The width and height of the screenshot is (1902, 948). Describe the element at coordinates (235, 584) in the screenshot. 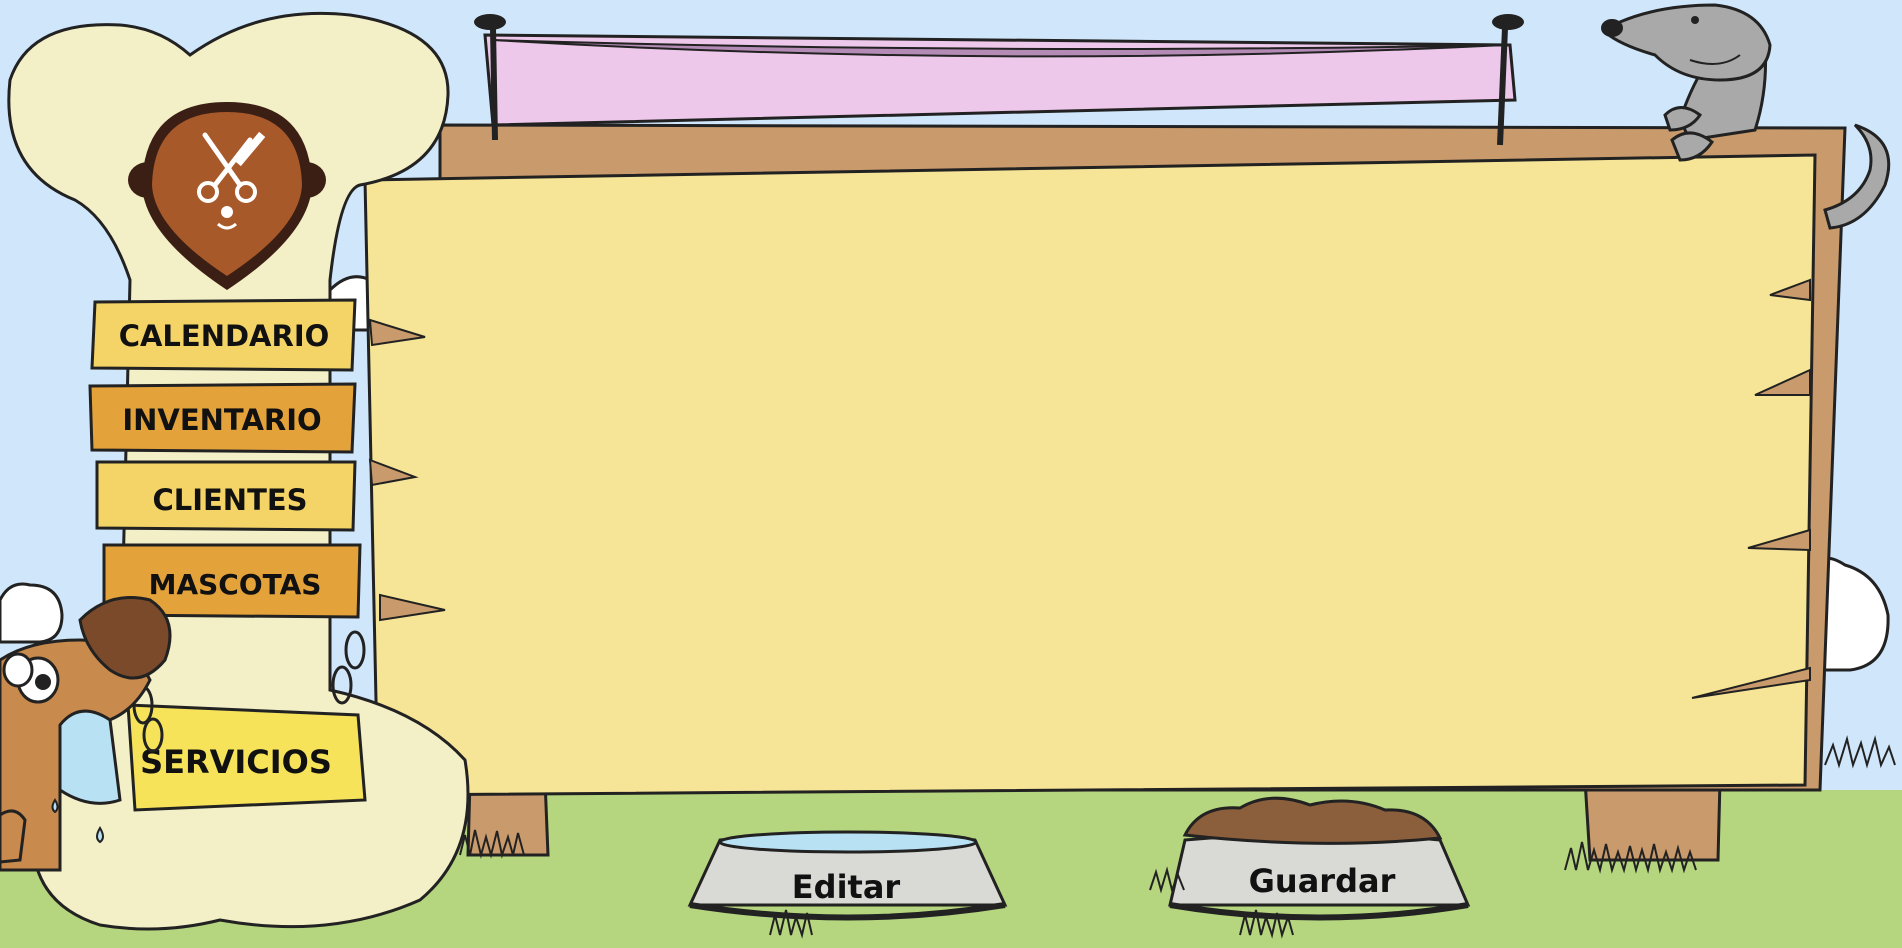

I see `nav-button-label: MASCOTAS` at that location.